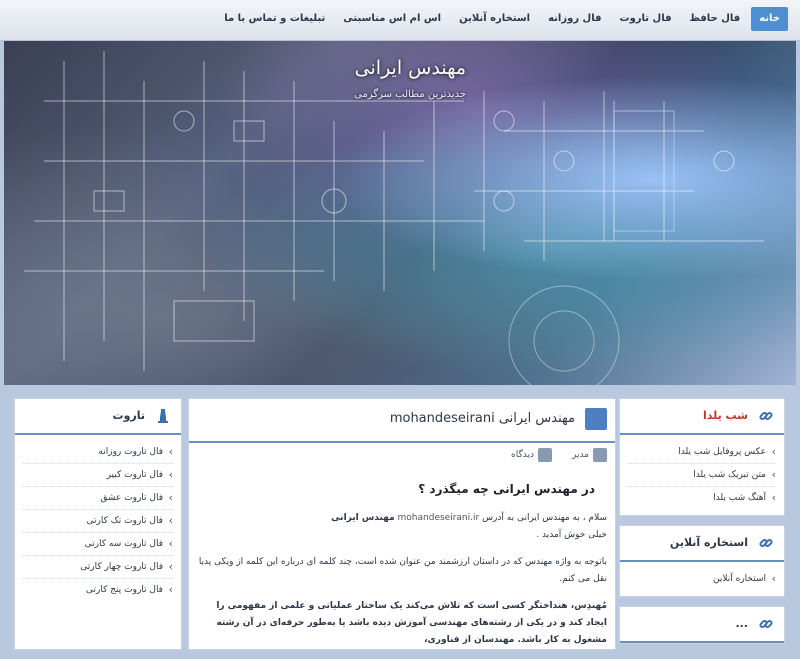  I want to click on nav-contact: تبلیغات و تماس با ما, so click(274, 19).